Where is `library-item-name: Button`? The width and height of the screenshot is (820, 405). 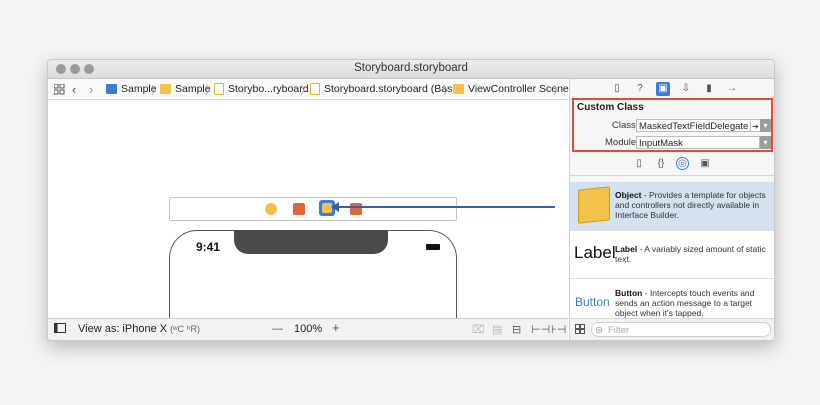 library-item-name: Button is located at coordinates (629, 293).